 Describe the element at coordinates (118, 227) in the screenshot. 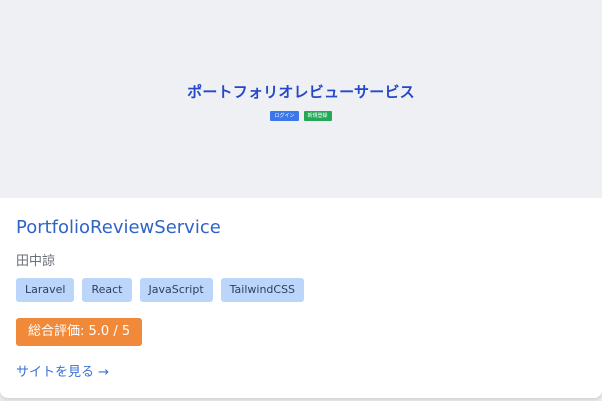

I see `project-title: PortfolioReviewService` at that location.